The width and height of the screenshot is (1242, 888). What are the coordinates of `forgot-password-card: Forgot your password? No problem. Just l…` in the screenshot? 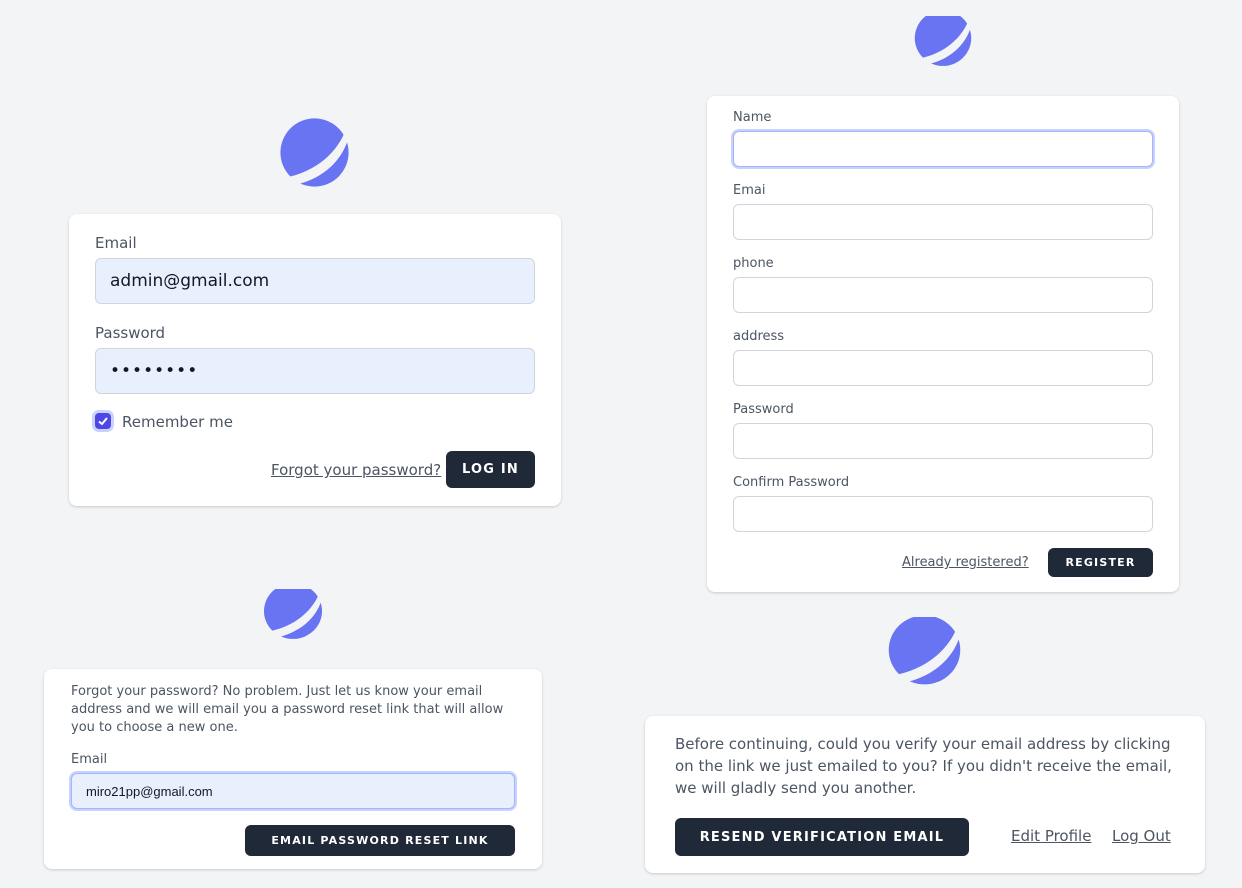 It's located at (293, 769).